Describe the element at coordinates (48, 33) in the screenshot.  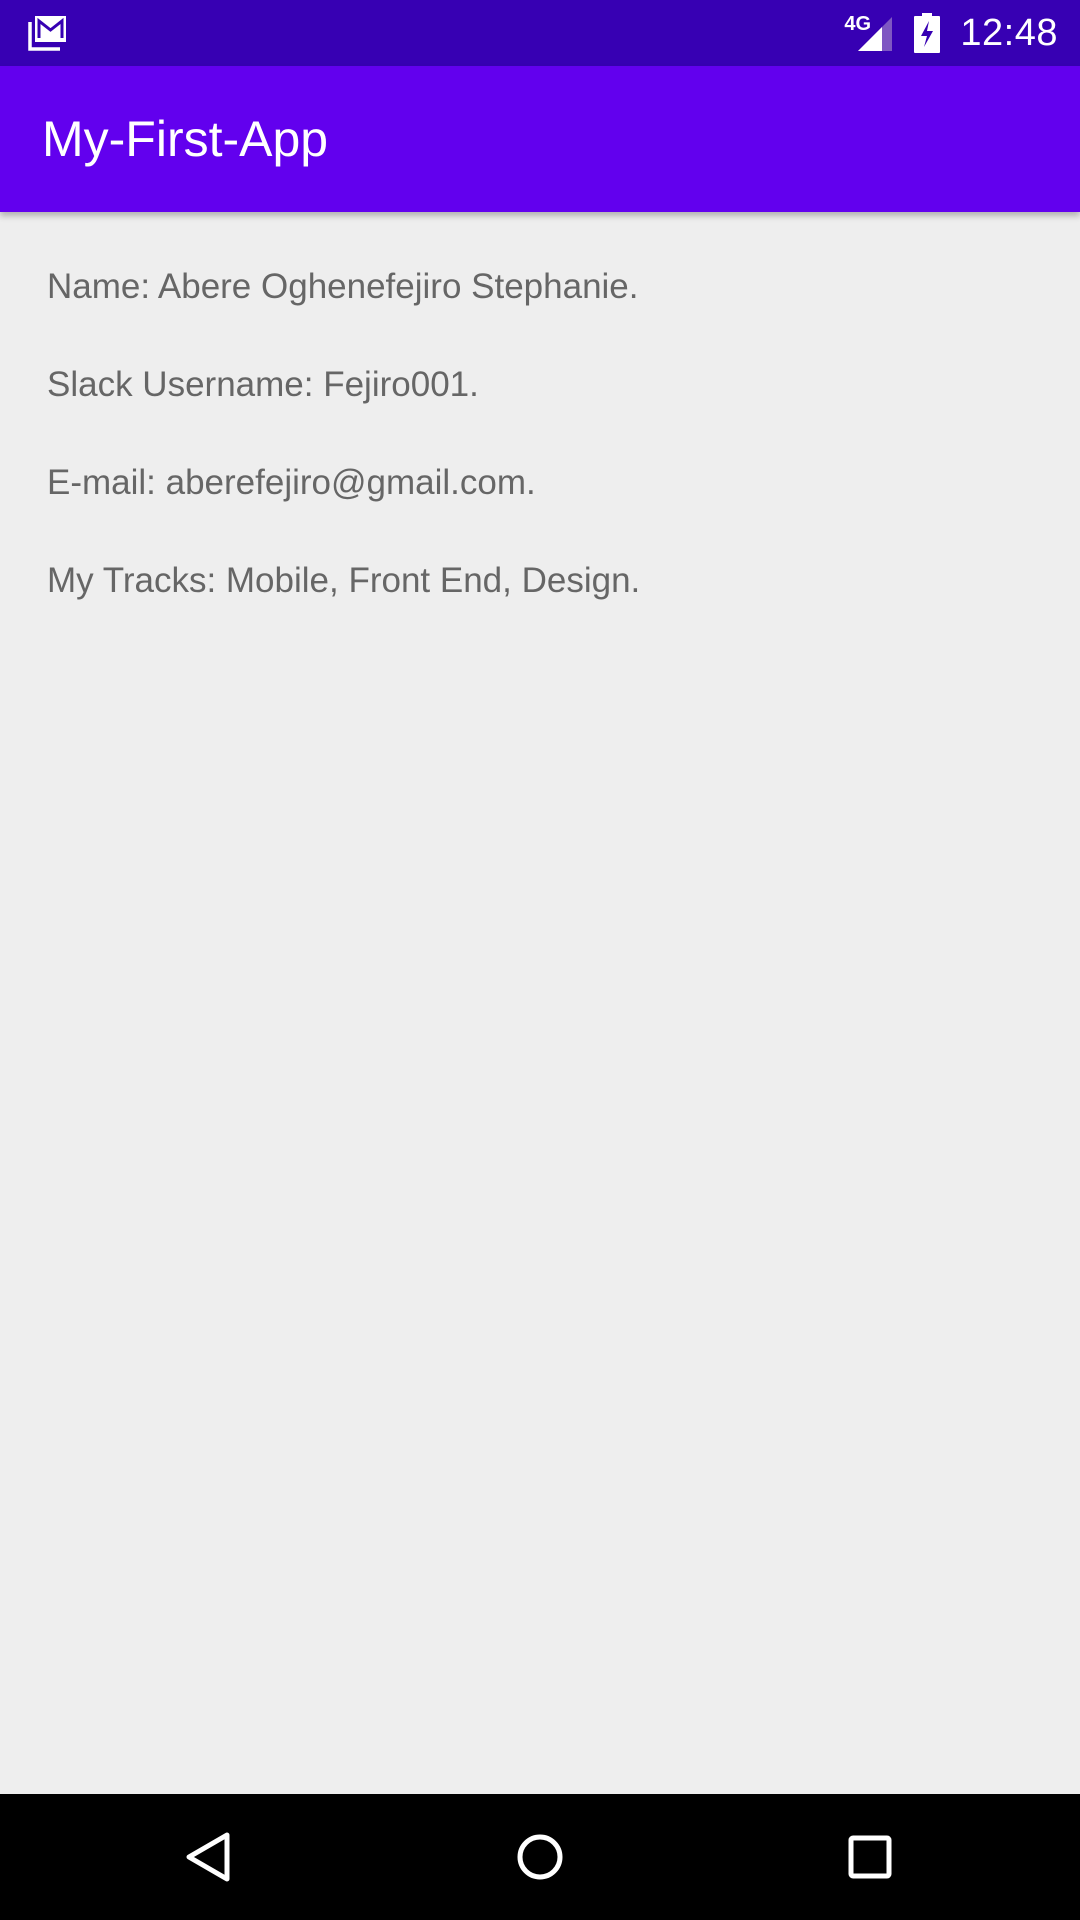
I see `gmail-icon` at that location.